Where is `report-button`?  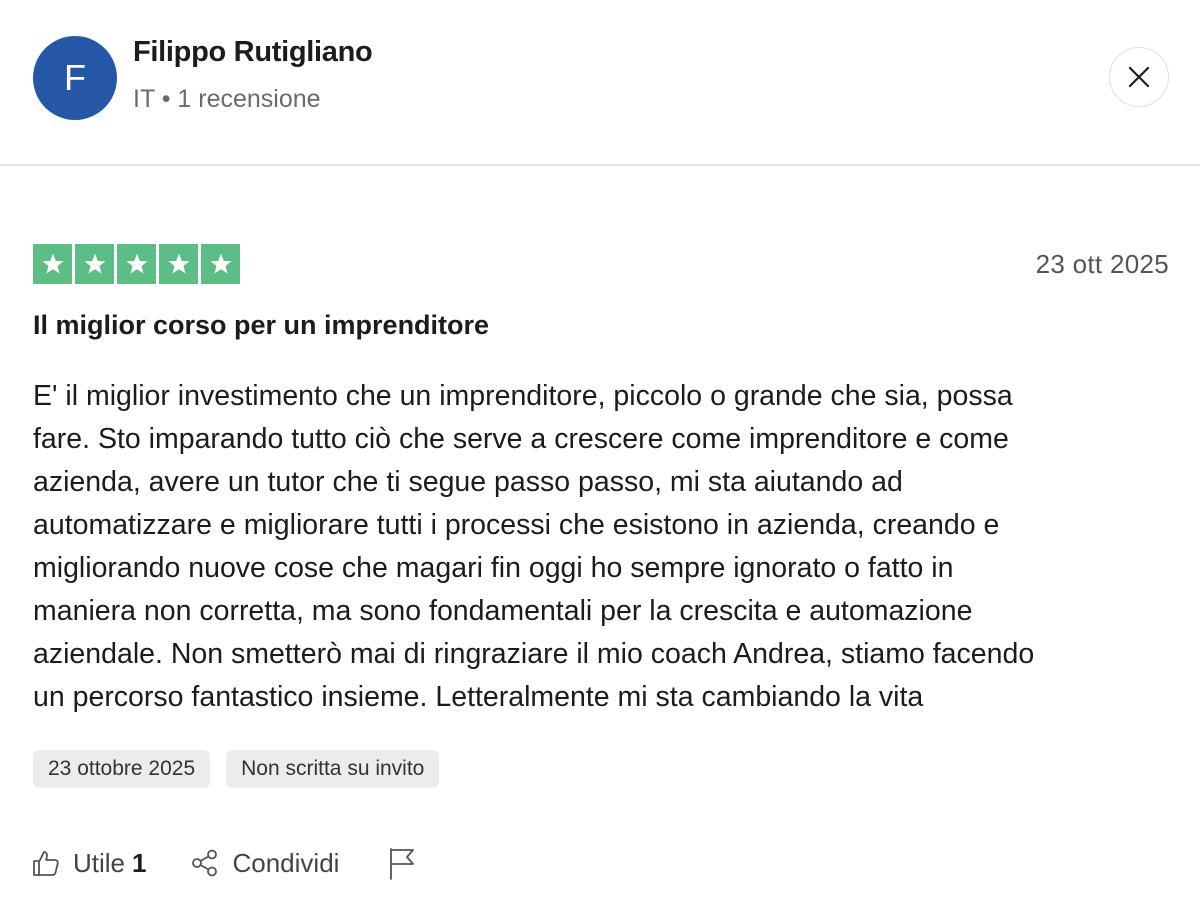
report-button is located at coordinates (402, 863).